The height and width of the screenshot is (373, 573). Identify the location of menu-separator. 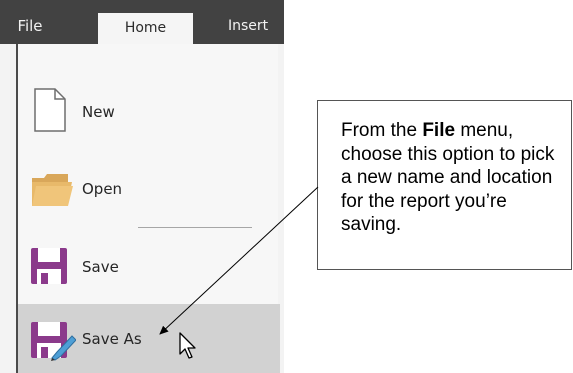
(195, 227).